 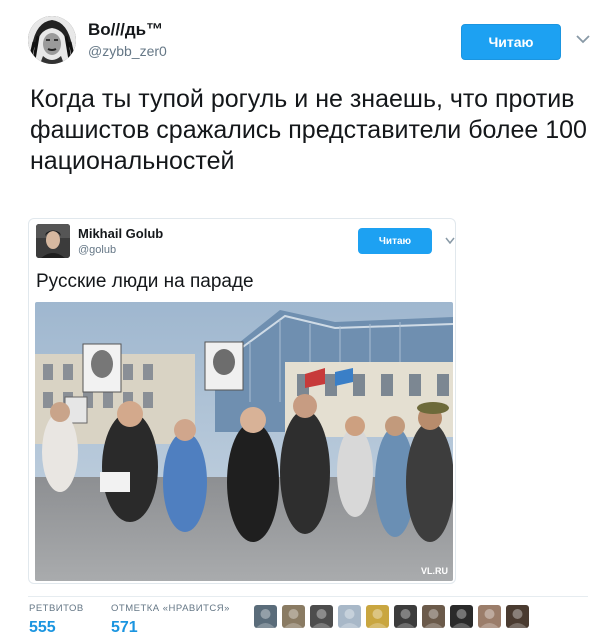 I want to click on quoted-author-handle: @golub, so click(x=97, y=250).